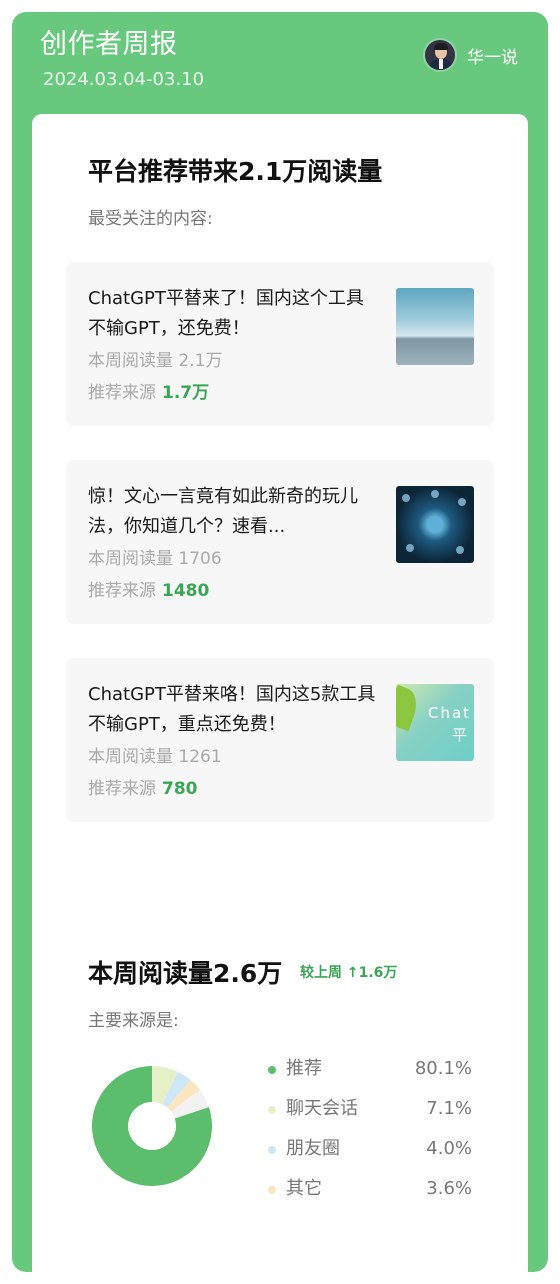 The width and height of the screenshot is (560, 1284). What do you see at coordinates (180, 789) in the screenshot?
I see `article-source-value: 780` at bounding box center [180, 789].